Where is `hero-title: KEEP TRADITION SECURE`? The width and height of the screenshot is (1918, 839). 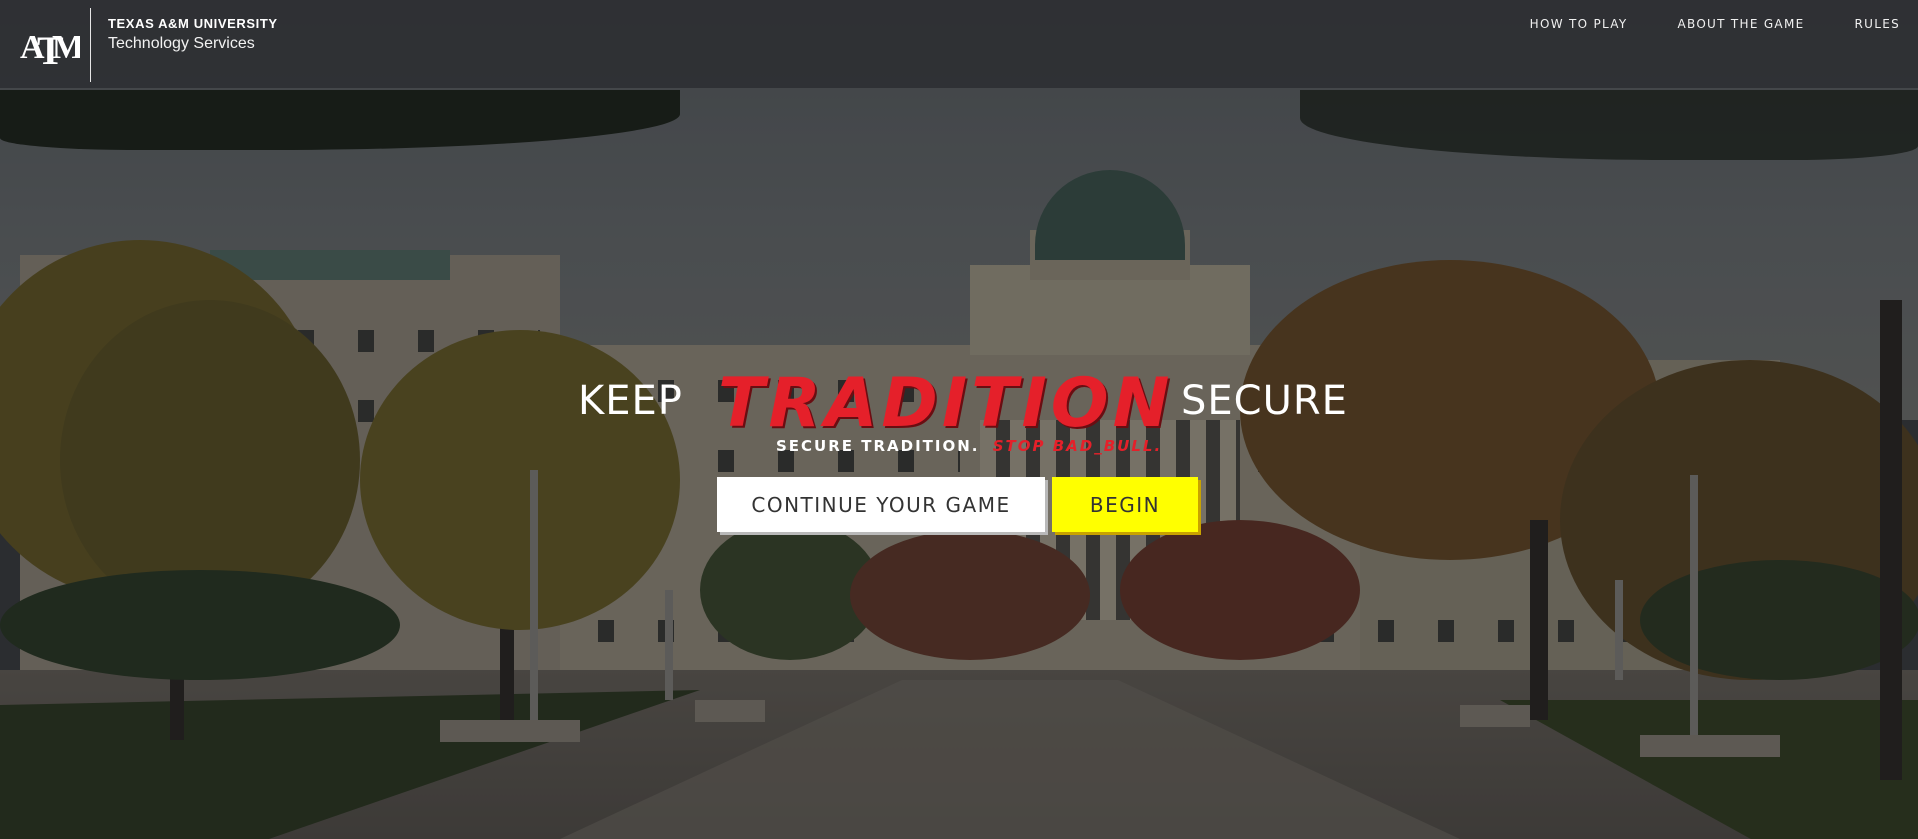
hero-title: KEEP TRADITION SECURE is located at coordinates (959, 403).